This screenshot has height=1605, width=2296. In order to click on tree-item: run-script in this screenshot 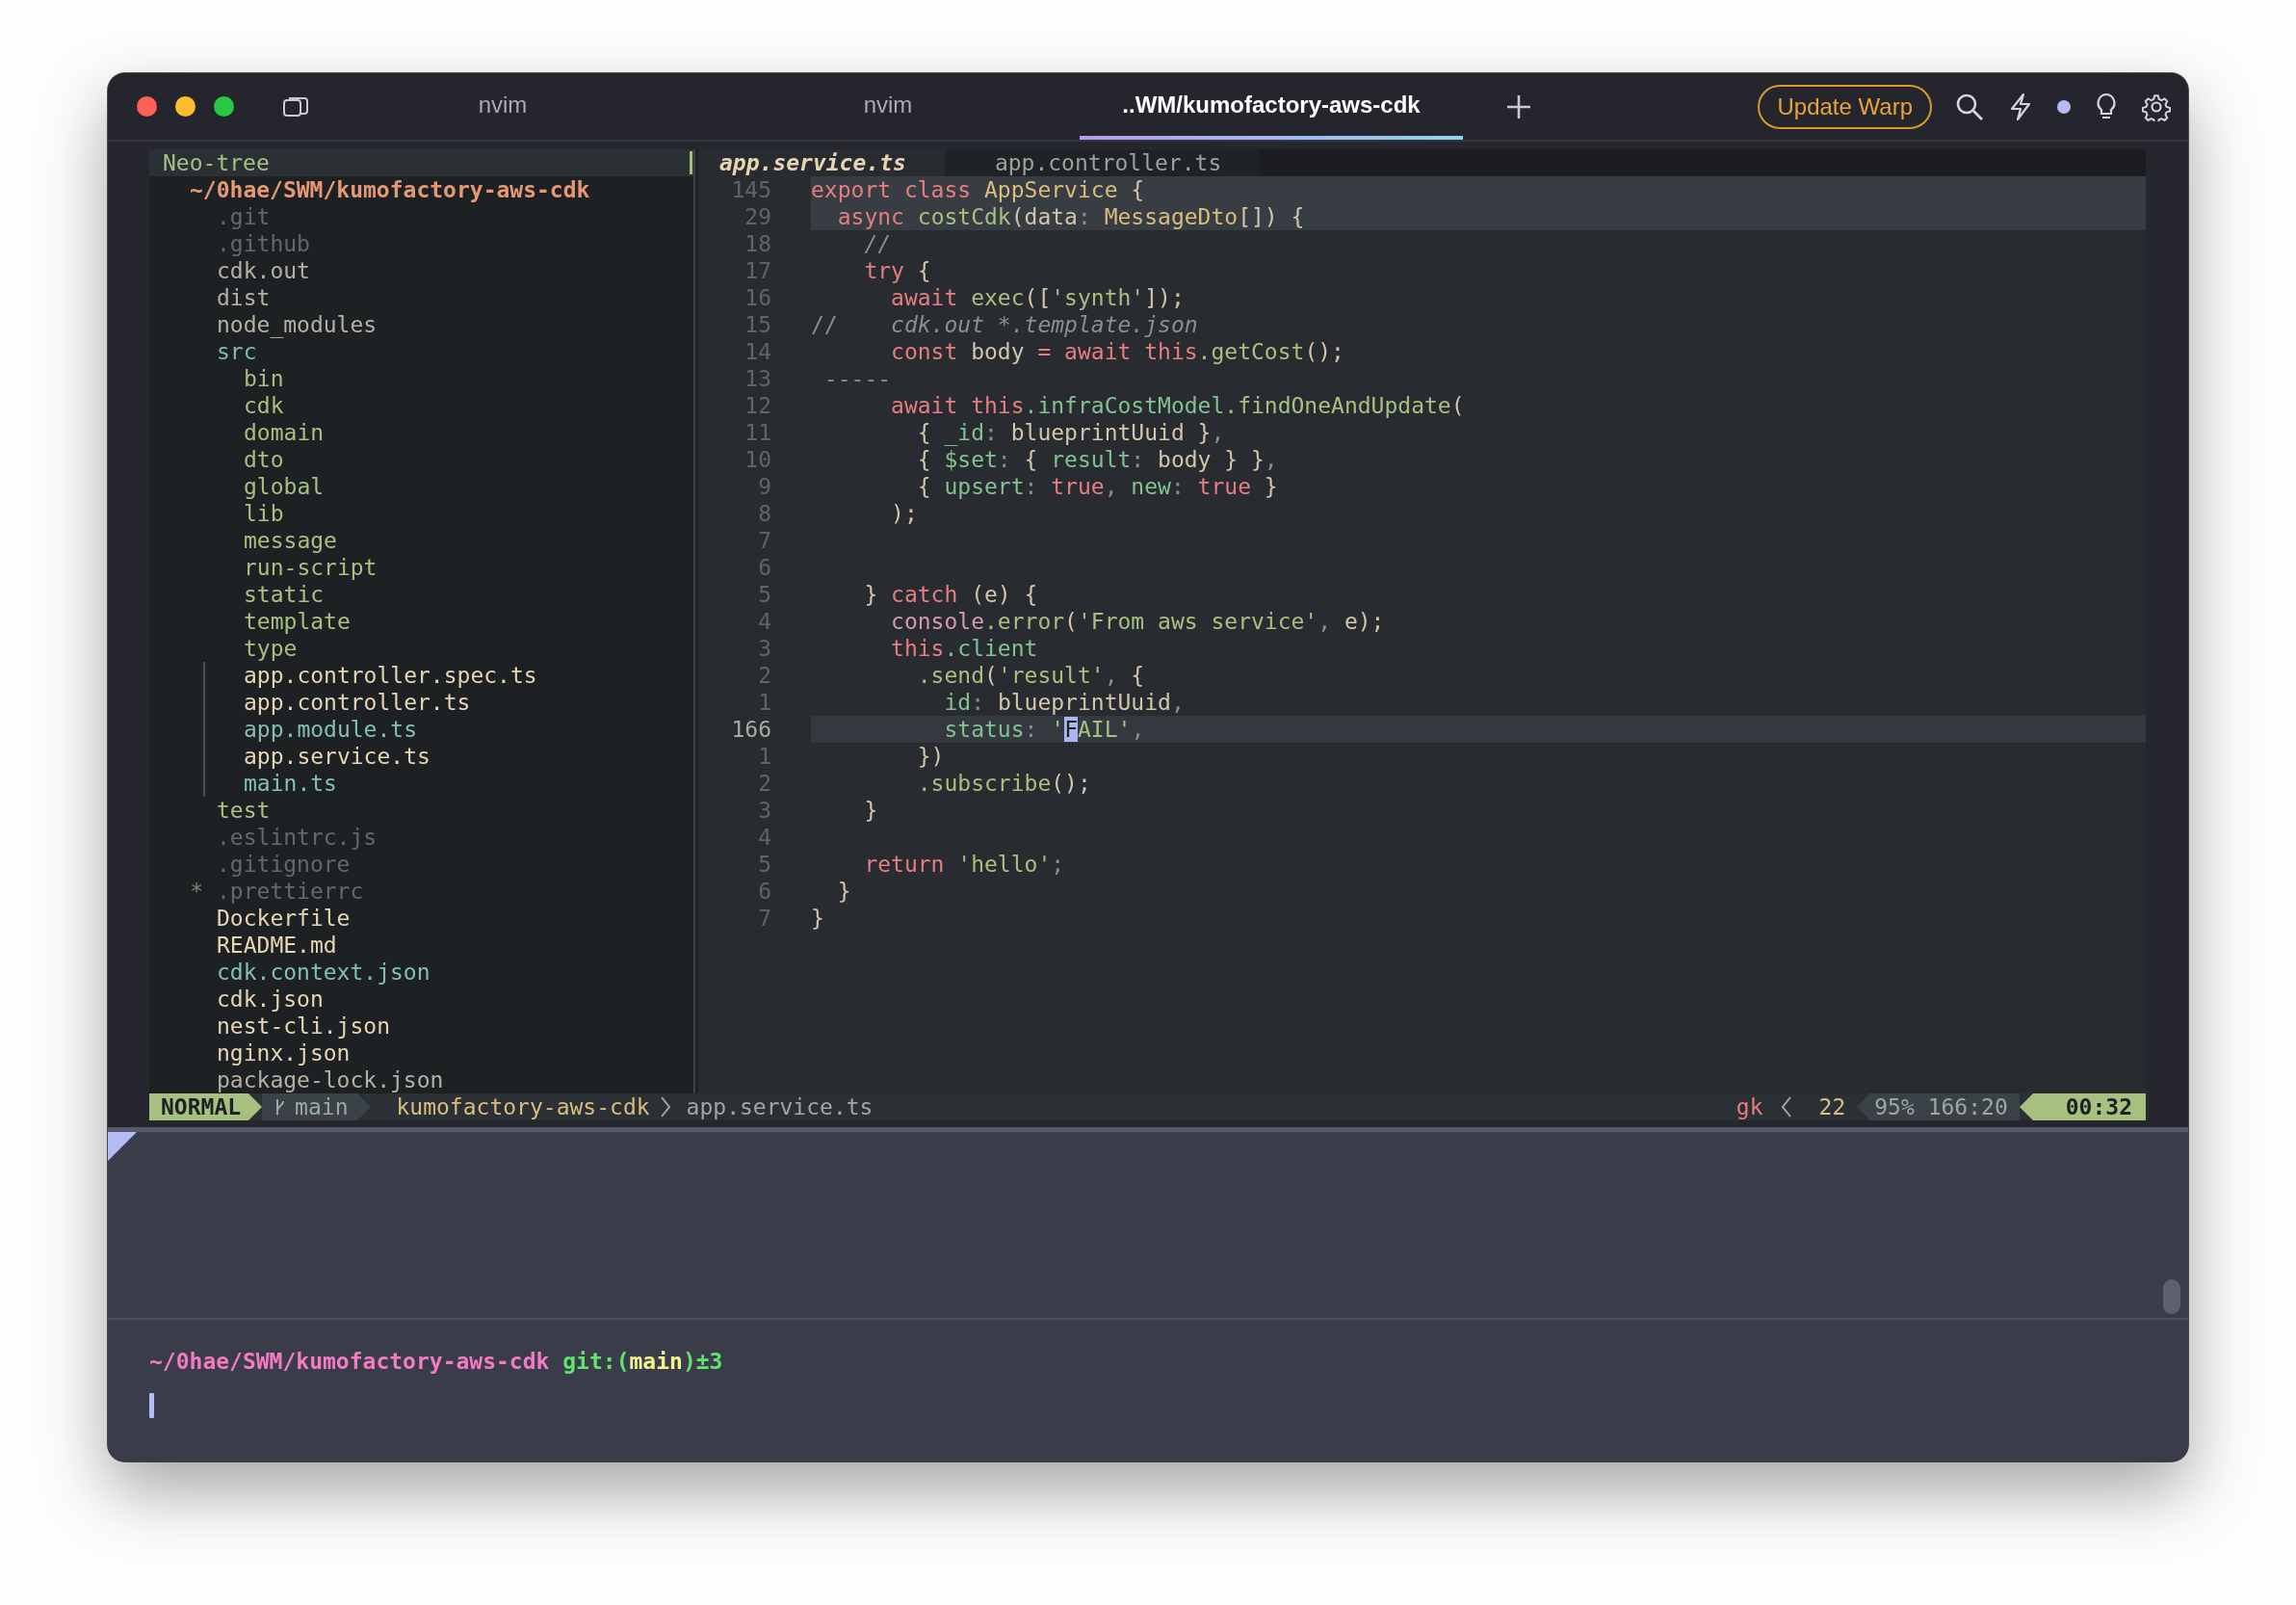, I will do `click(311, 567)`.